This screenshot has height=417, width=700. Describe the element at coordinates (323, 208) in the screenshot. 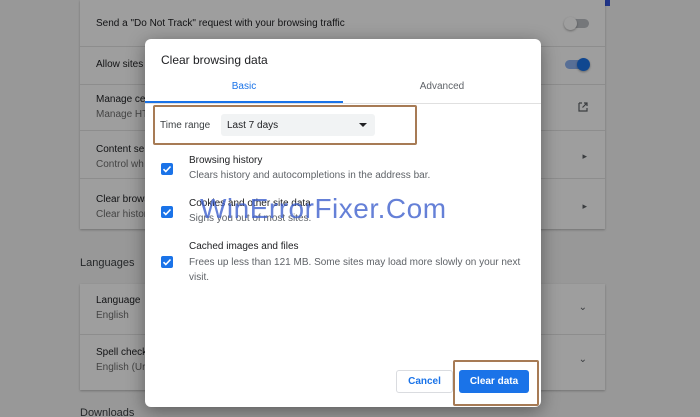

I see `watermark: WinErrorFixer.Com` at that location.